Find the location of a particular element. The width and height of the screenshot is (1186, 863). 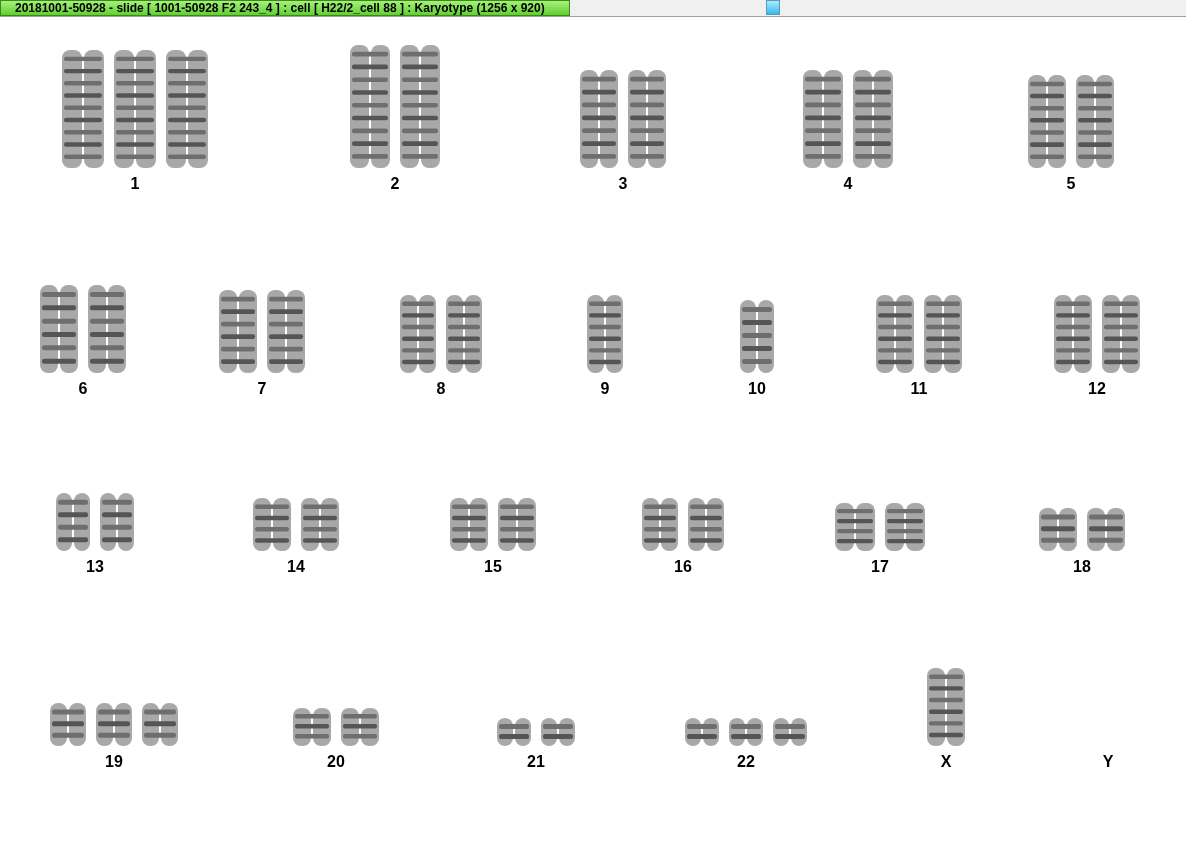

window-title: 20181001-50928 - slide [ 1001-50928 F2 243_4 ] : cell [ H22/2_cell 88 ] : Karyotype (1256 x 920) is located at coordinates (285, 8).